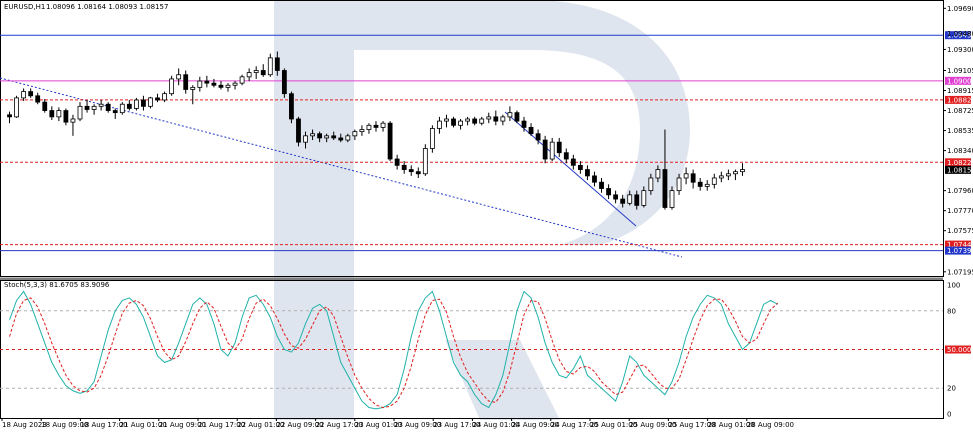  I want to click on stoch-scale-label-3: 0, so click(949, 415).